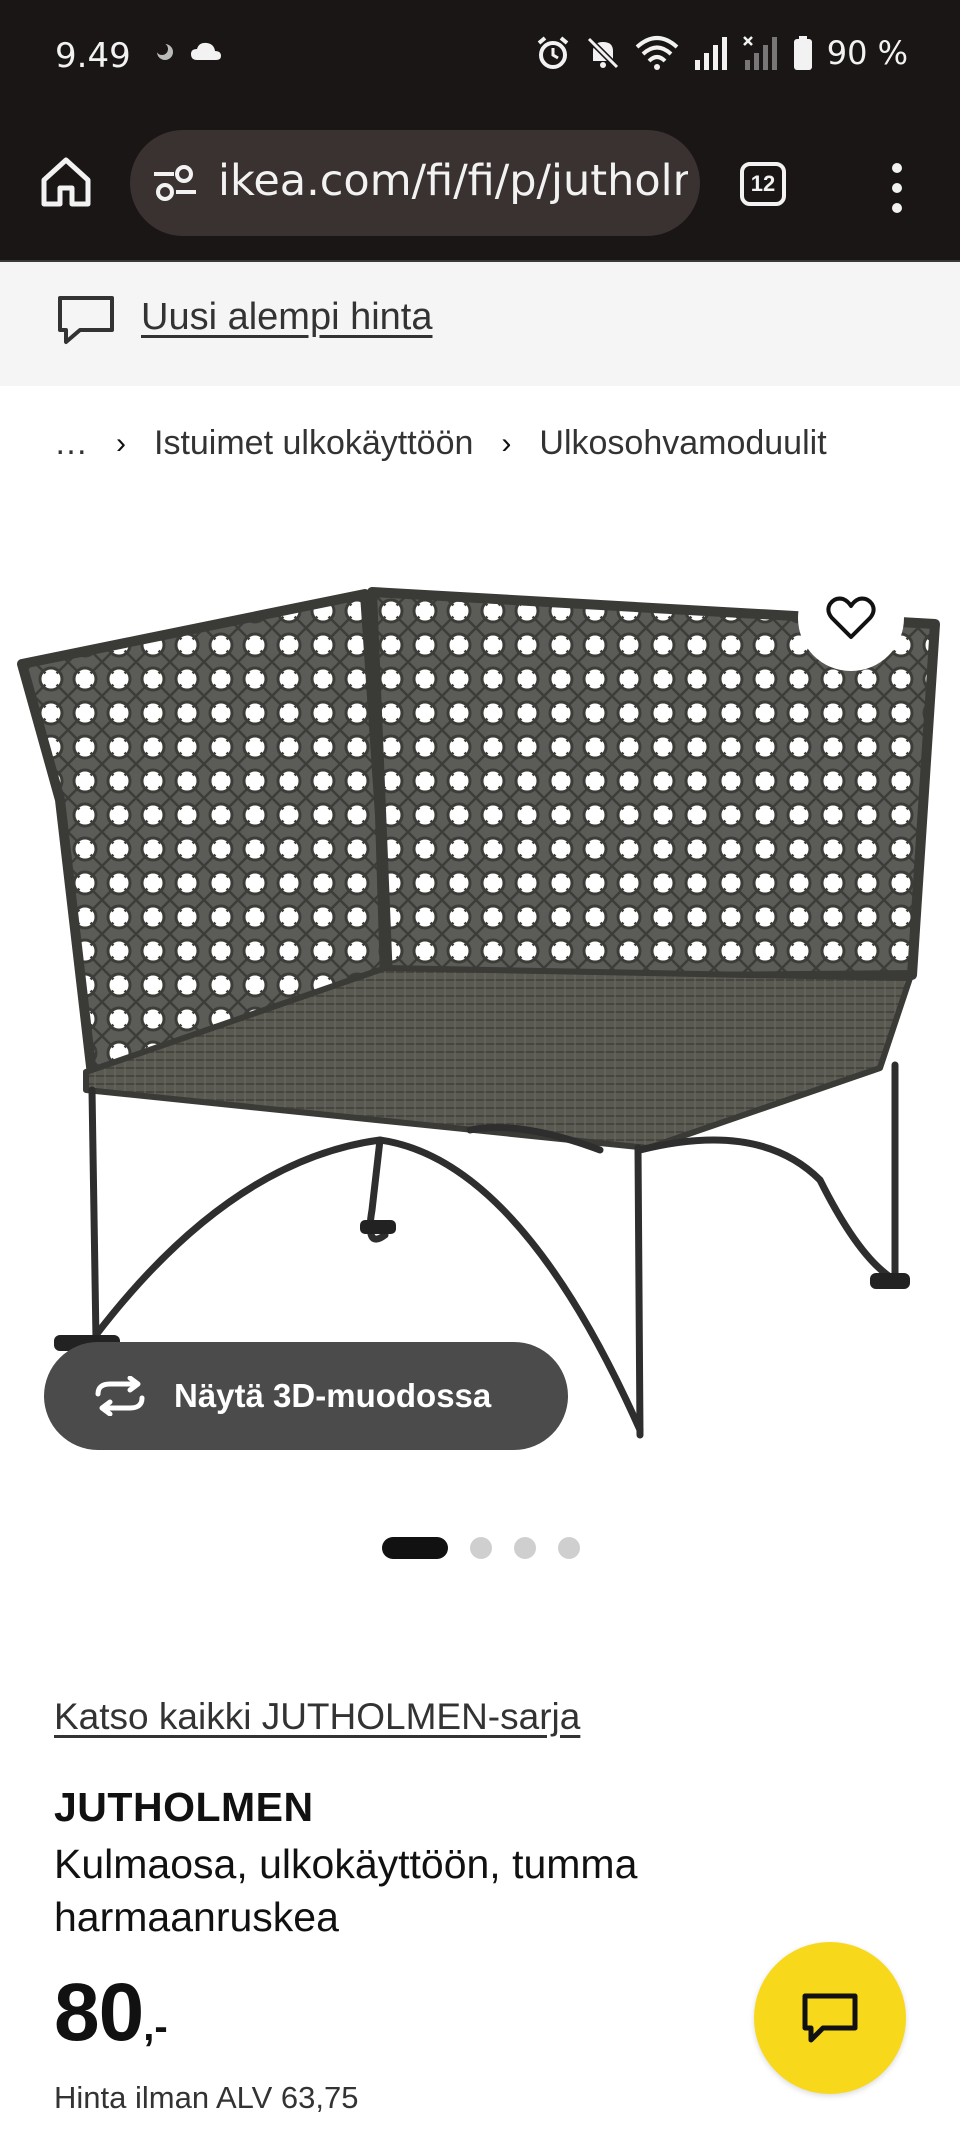 This screenshot has width=960, height=2146. Describe the element at coordinates (897, 188) in the screenshot. I see `more-menu-icon` at that location.